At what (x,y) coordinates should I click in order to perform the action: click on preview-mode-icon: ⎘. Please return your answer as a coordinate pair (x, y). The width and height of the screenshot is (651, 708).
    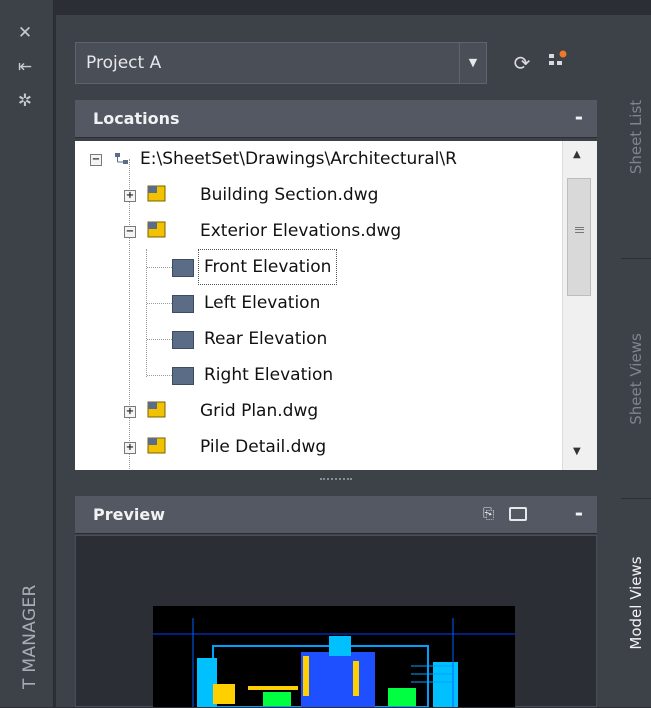
    Looking at the image, I should click on (488, 514).